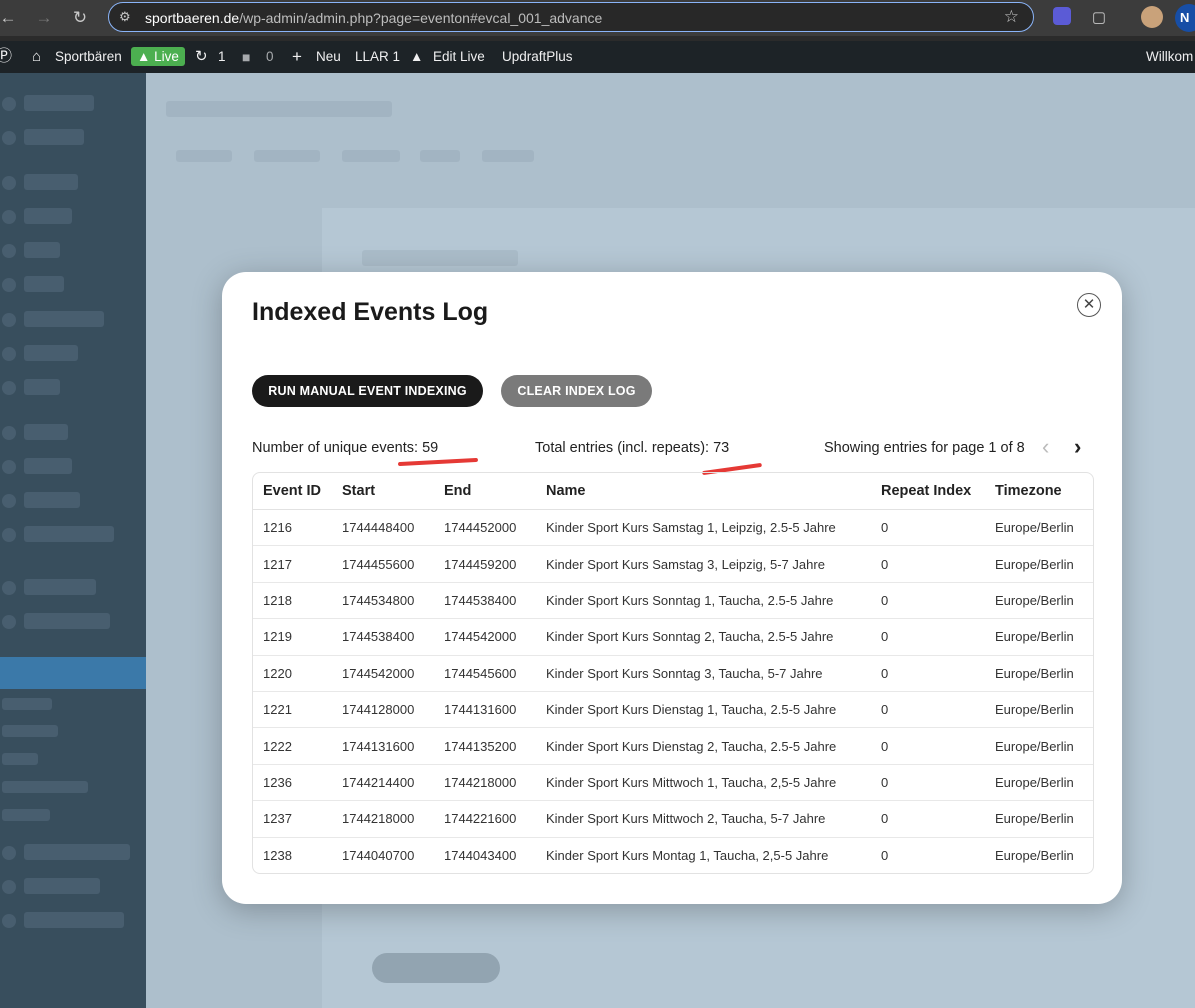  Describe the element at coordinates (576, 391) in the screenshot. I see `clear-index-log-button: CLEAR INDEX LOG` at that location.